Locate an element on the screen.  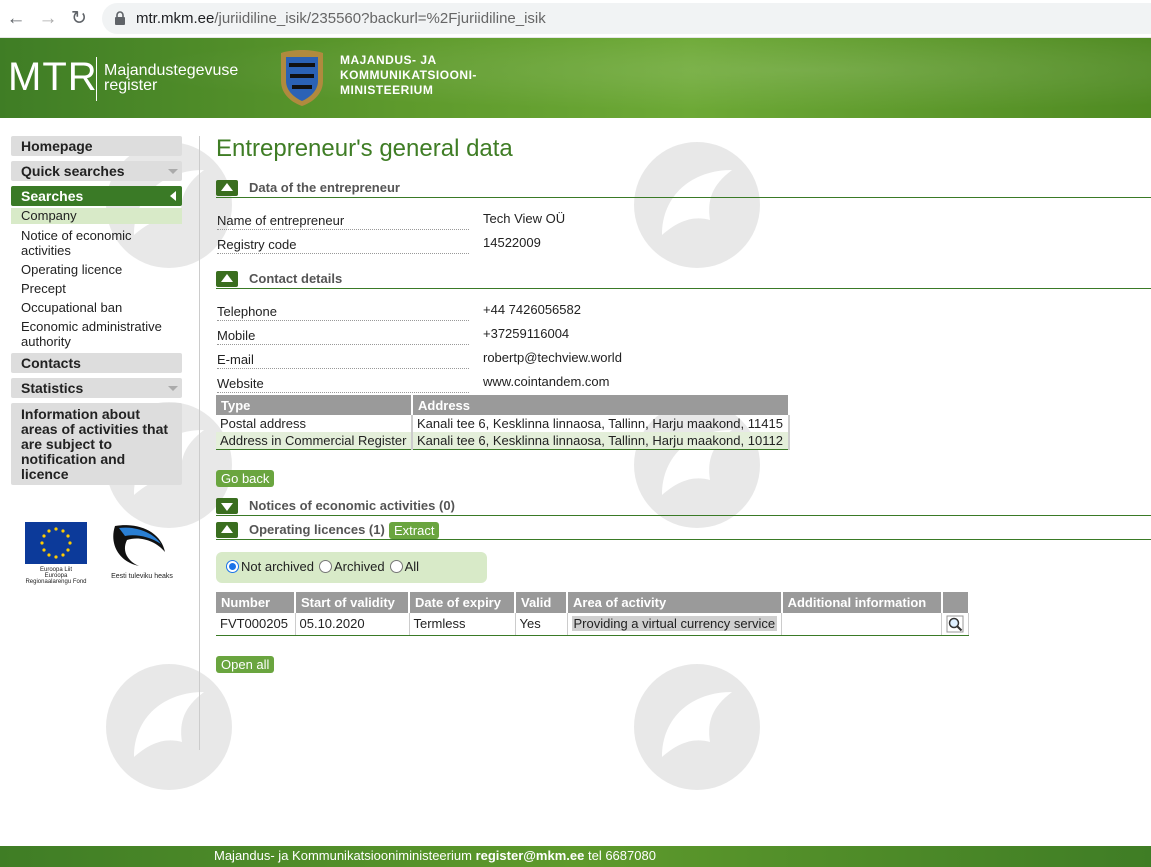
sidebar-item-economic-authority: Economic administrative authority is located at coordinates (96, 334).